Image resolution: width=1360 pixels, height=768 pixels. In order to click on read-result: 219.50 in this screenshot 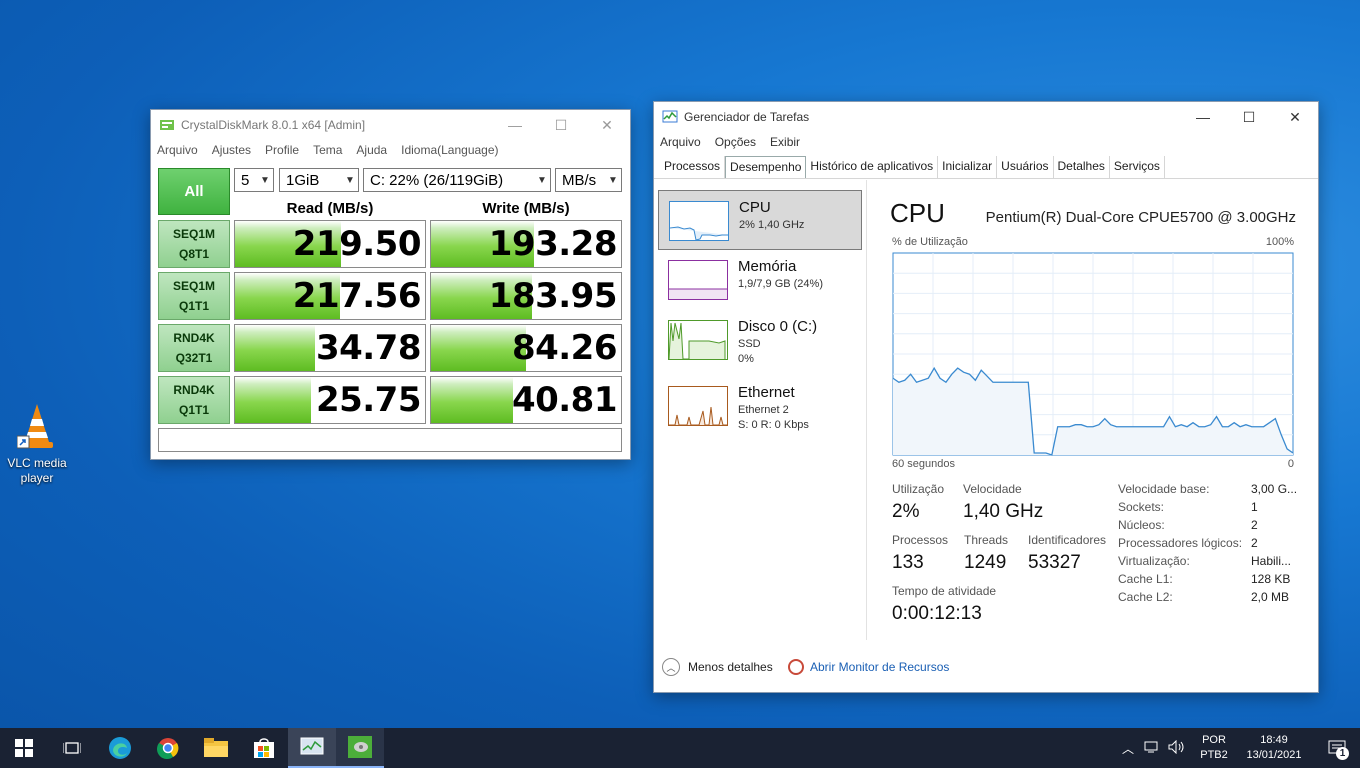, I will do `click(330, 244)`.